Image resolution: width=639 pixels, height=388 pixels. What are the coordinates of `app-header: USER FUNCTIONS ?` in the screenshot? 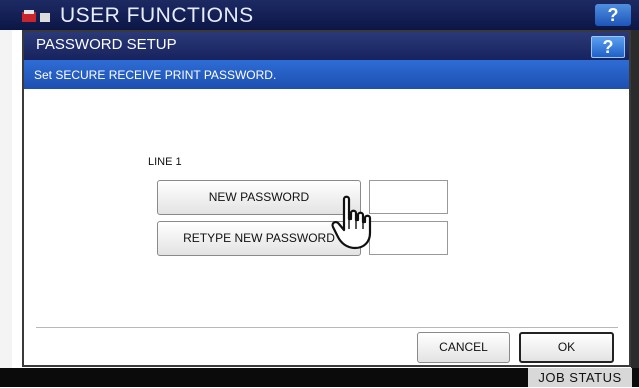 It's located at (319, 15).